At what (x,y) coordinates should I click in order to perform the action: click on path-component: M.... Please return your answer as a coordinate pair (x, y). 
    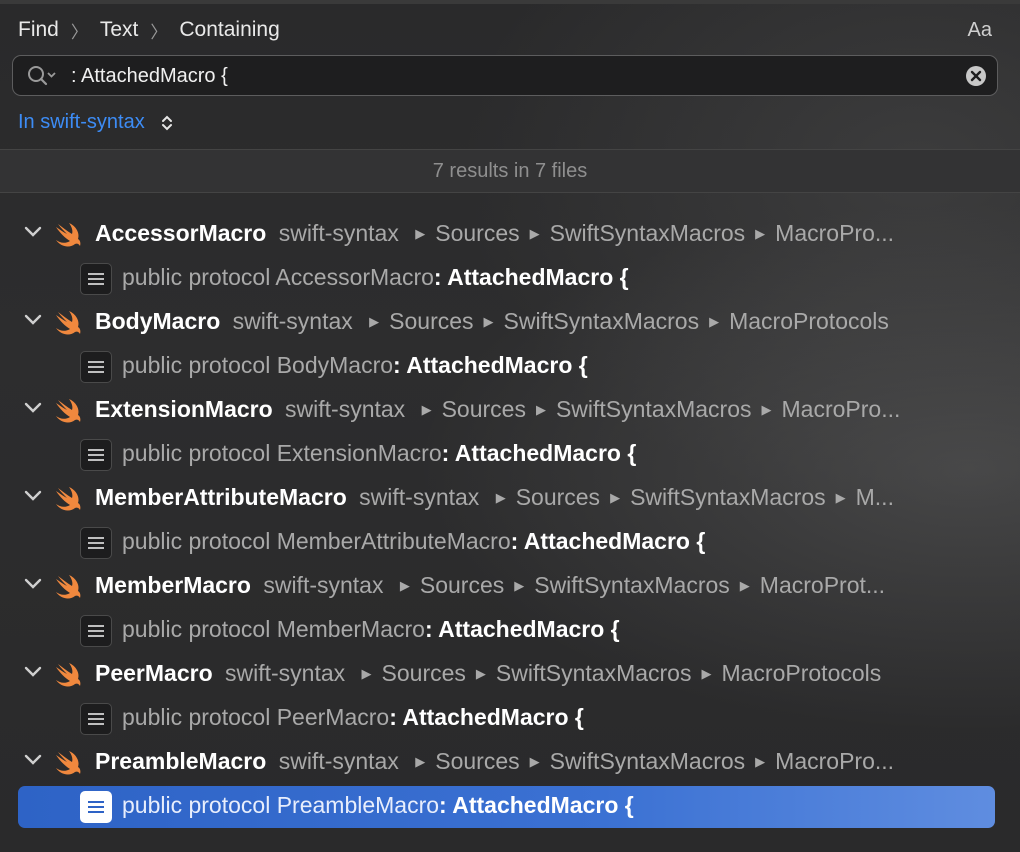
    Looking at the image, I should click on (874, 497).